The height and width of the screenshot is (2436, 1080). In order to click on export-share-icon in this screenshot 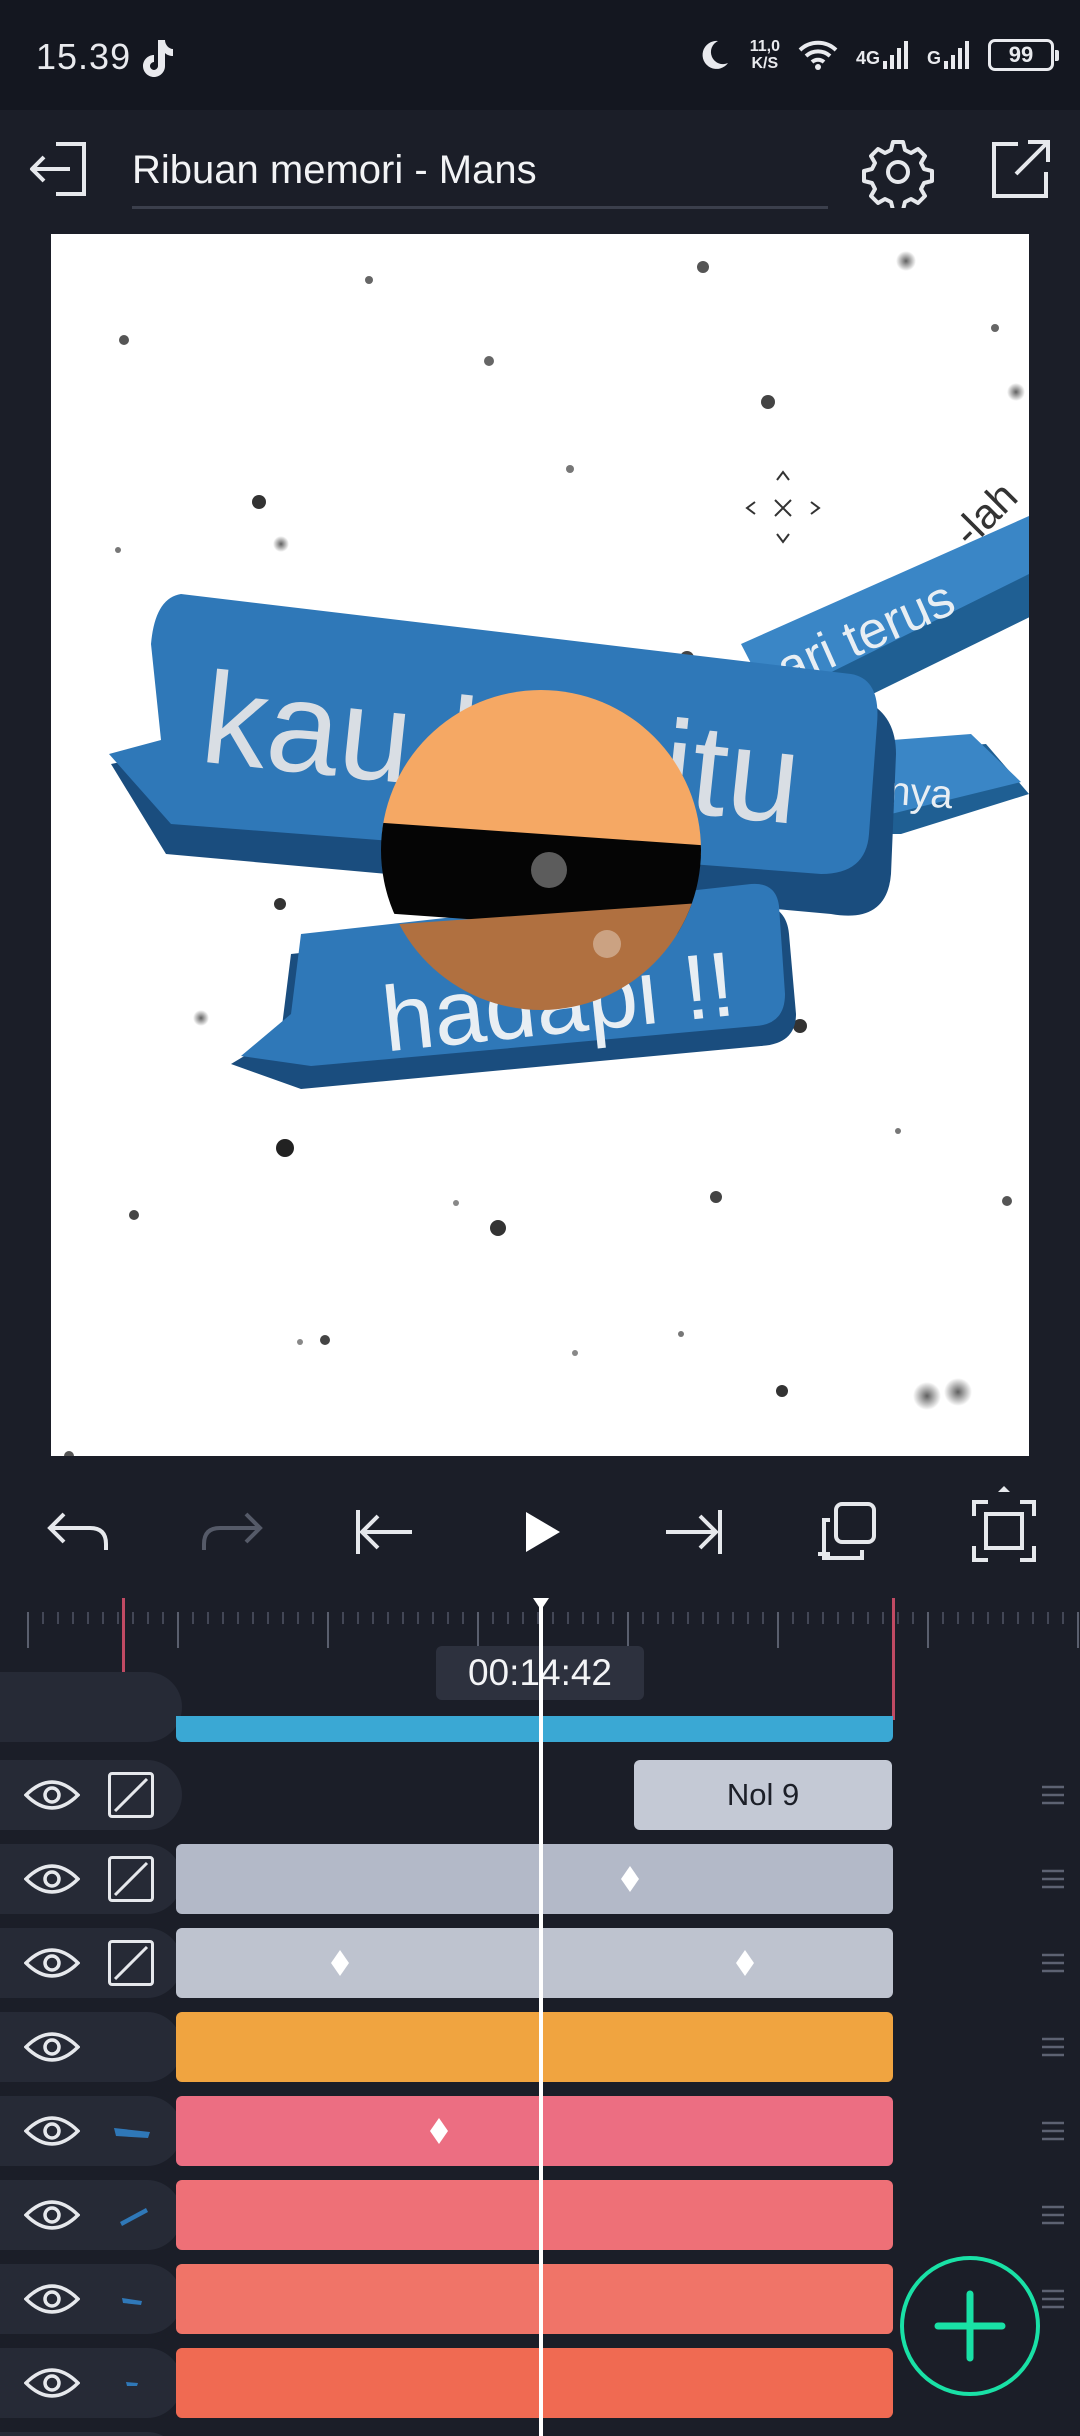, I will do `click(1020, 170)`.